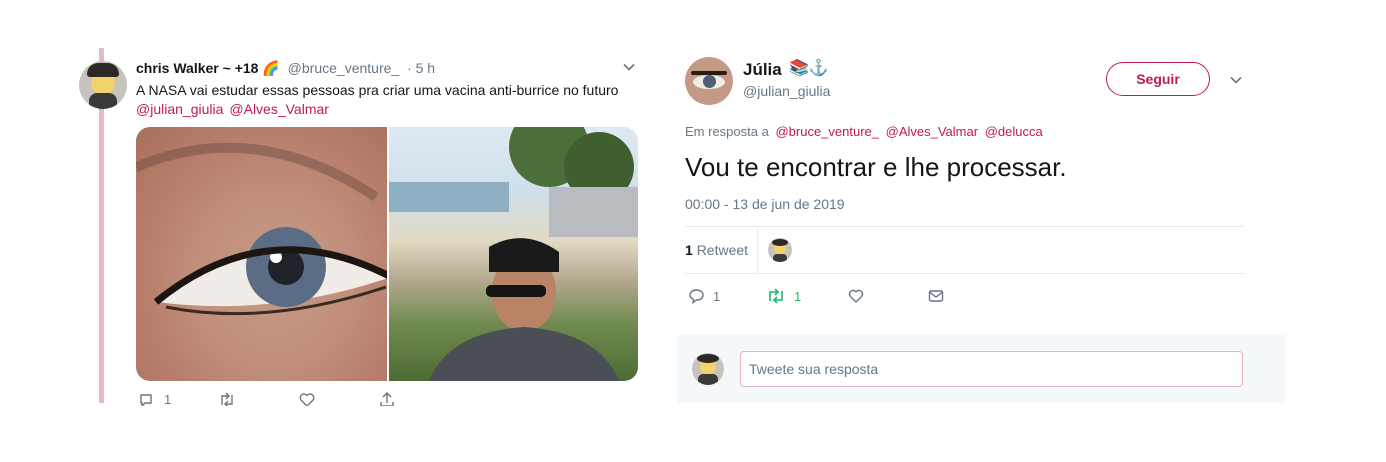  What do you see at coordinates (798, 296) in the screenshot?
I see `retweet-action-count: 1` at bounding box center [798, 296].